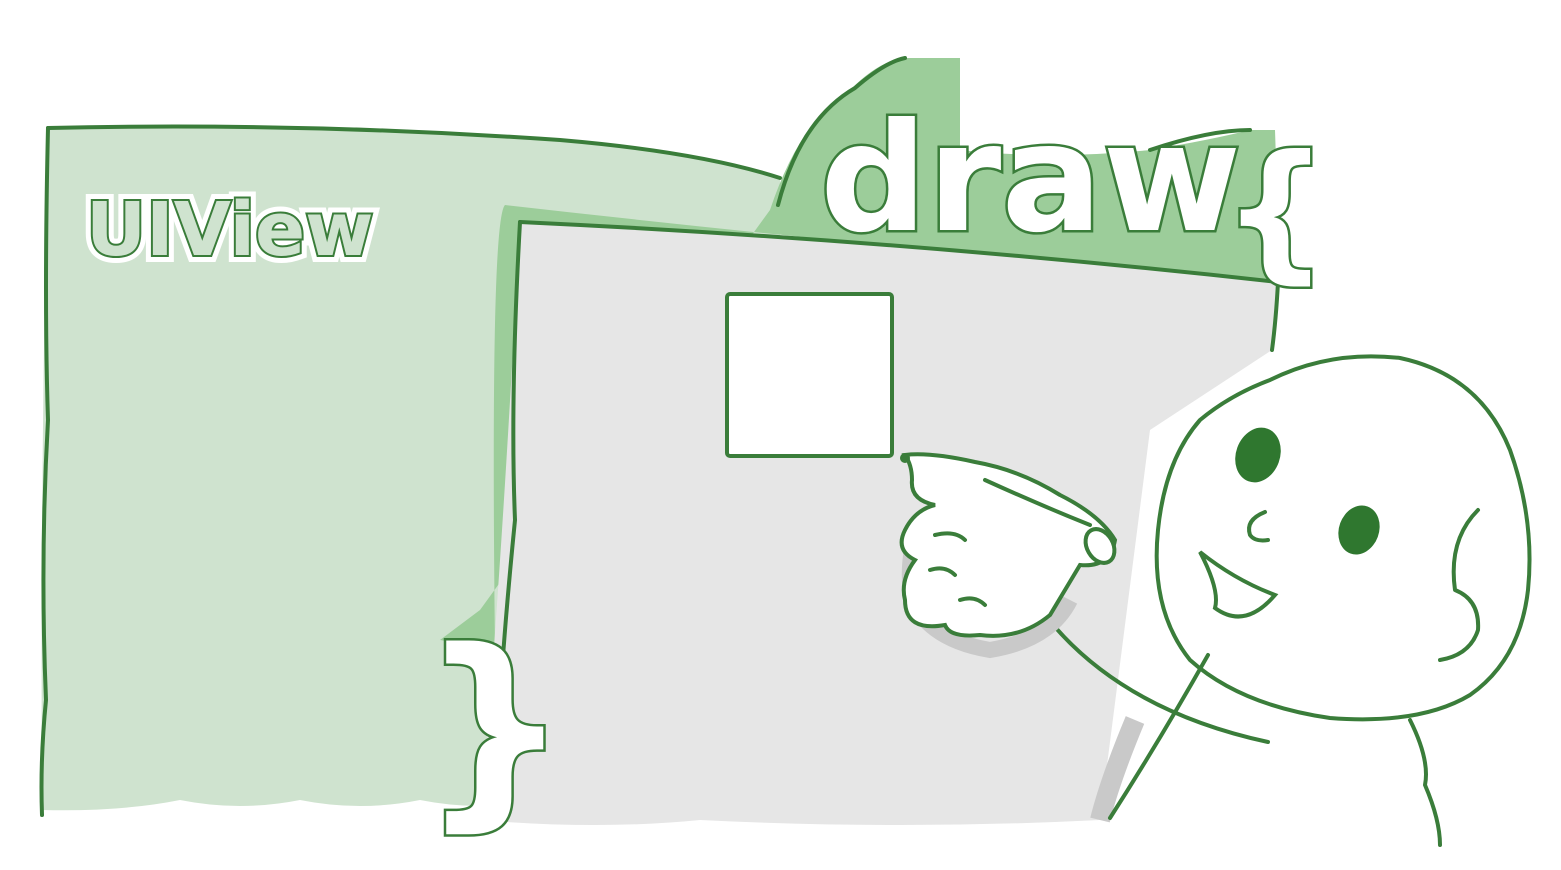 Image resolution: width=1561 pixels, height=870 pixels. I want to click on uiview-label-outline: UIView, so click(230, 230).